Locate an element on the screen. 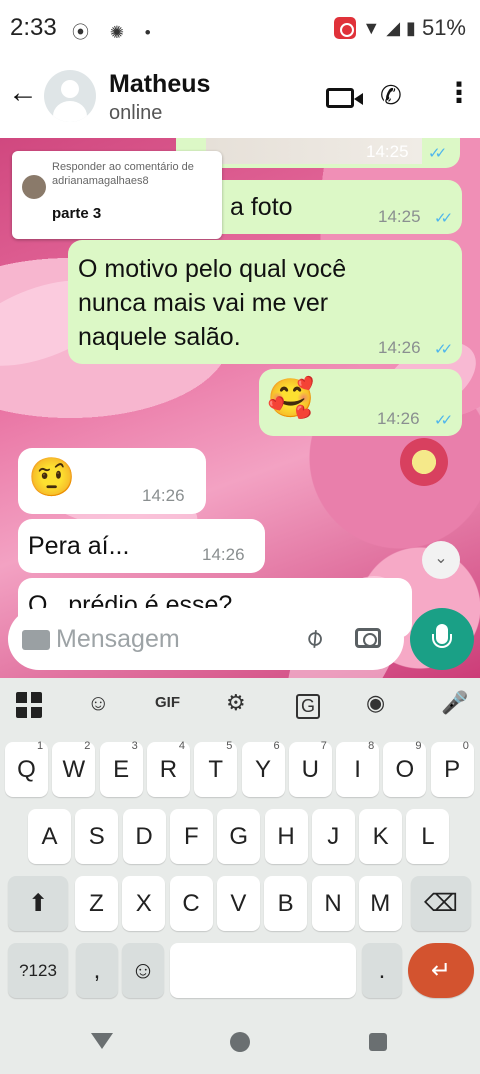 Image resolution: width=480 pixels, height=1074 pixels. key-hint-number: 0 is located at coordinates (465, 746).